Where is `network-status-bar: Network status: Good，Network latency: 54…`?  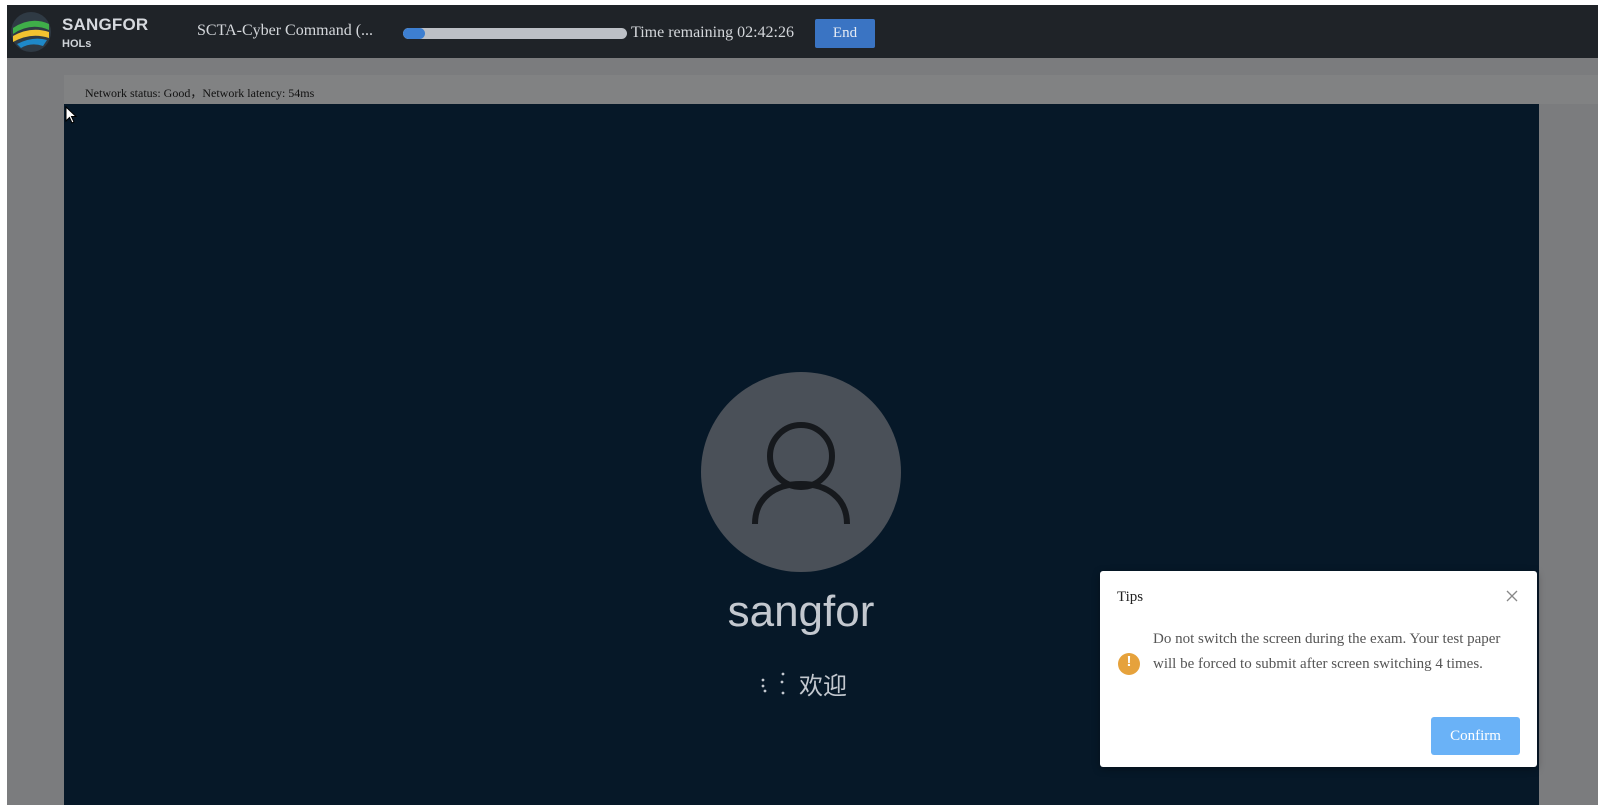
network-status-bar: Network status: Good，Network latency: 54… is located at coordinates (831, 89).